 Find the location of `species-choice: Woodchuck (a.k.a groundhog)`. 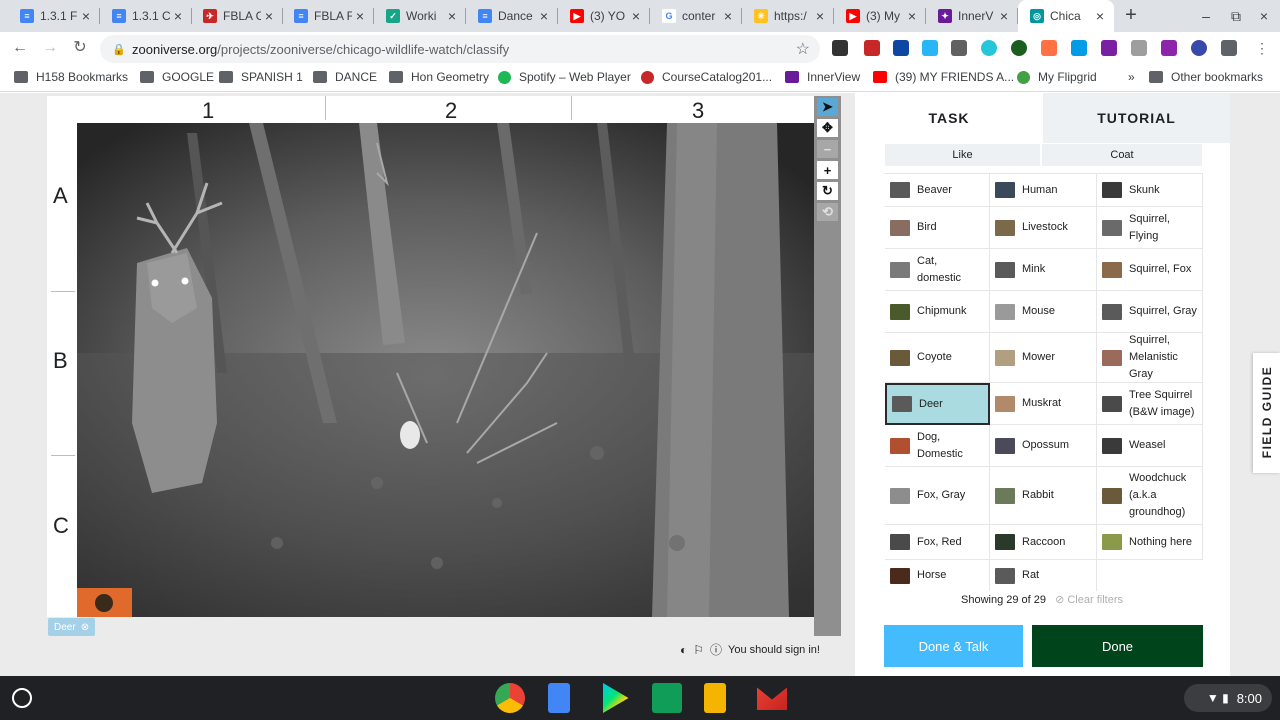

species-choice: Woodchuck (a.k.a groundhog) is located at coordinates (1150, 496).